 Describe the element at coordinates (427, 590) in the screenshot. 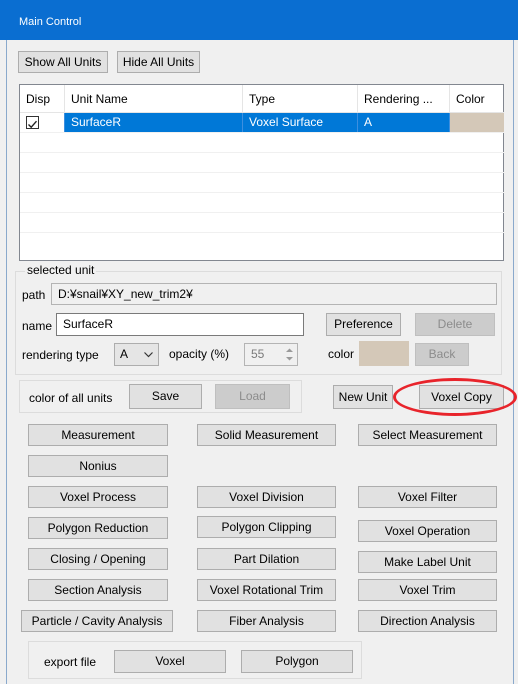

I see `voxel-trim-button: Voxel Trim` at that location.